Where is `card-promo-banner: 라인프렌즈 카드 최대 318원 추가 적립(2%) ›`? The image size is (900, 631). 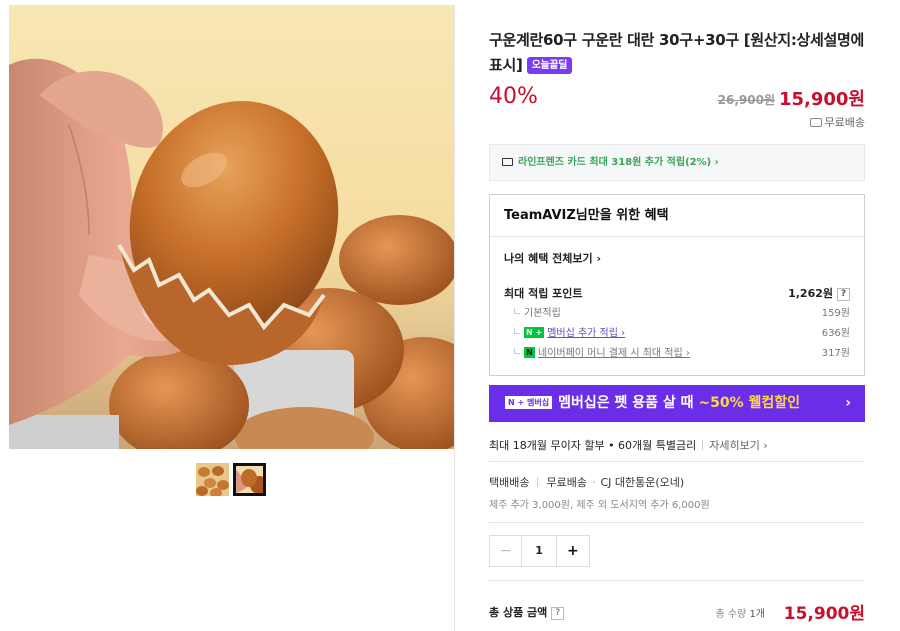 card-promo-banner: 라인프렌즈 카드 최대 318원 추가 적립(2%) › is located at coordinates (677, 162).